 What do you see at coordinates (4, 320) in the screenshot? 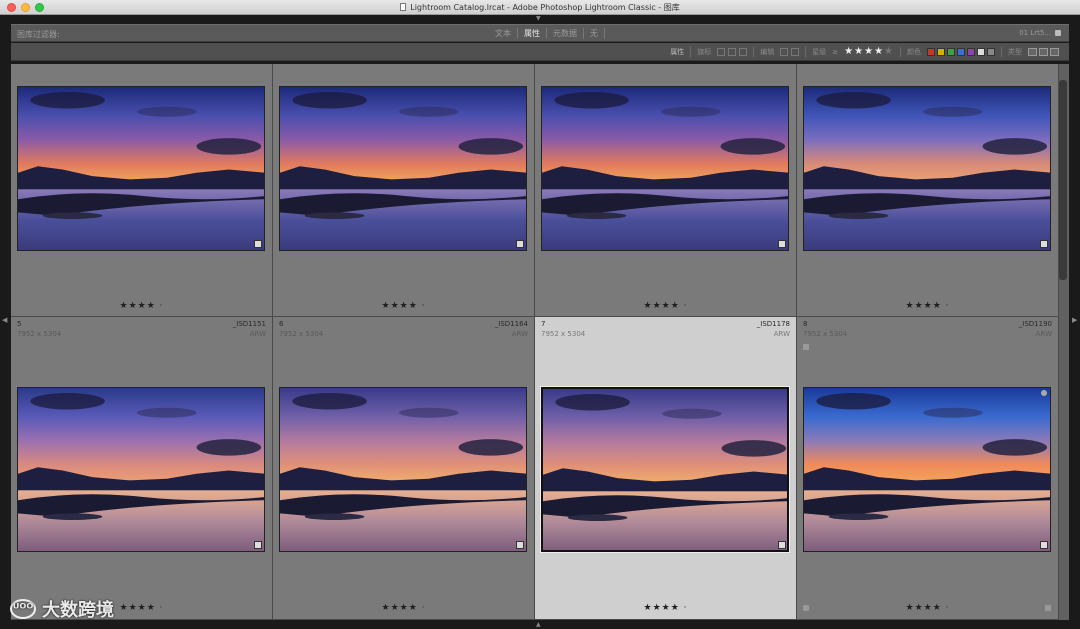
I see `left-panel-toggle-icon: ◀` at bounding box center [4, 320].